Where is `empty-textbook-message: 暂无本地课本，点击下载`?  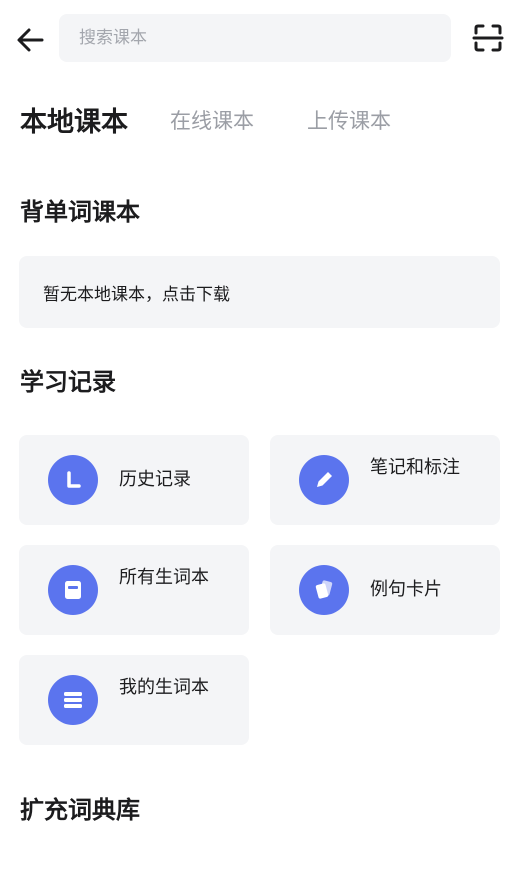
empty-textbook-message: 暂无本地课本，点击下载 is located at coordinates (136, 294).